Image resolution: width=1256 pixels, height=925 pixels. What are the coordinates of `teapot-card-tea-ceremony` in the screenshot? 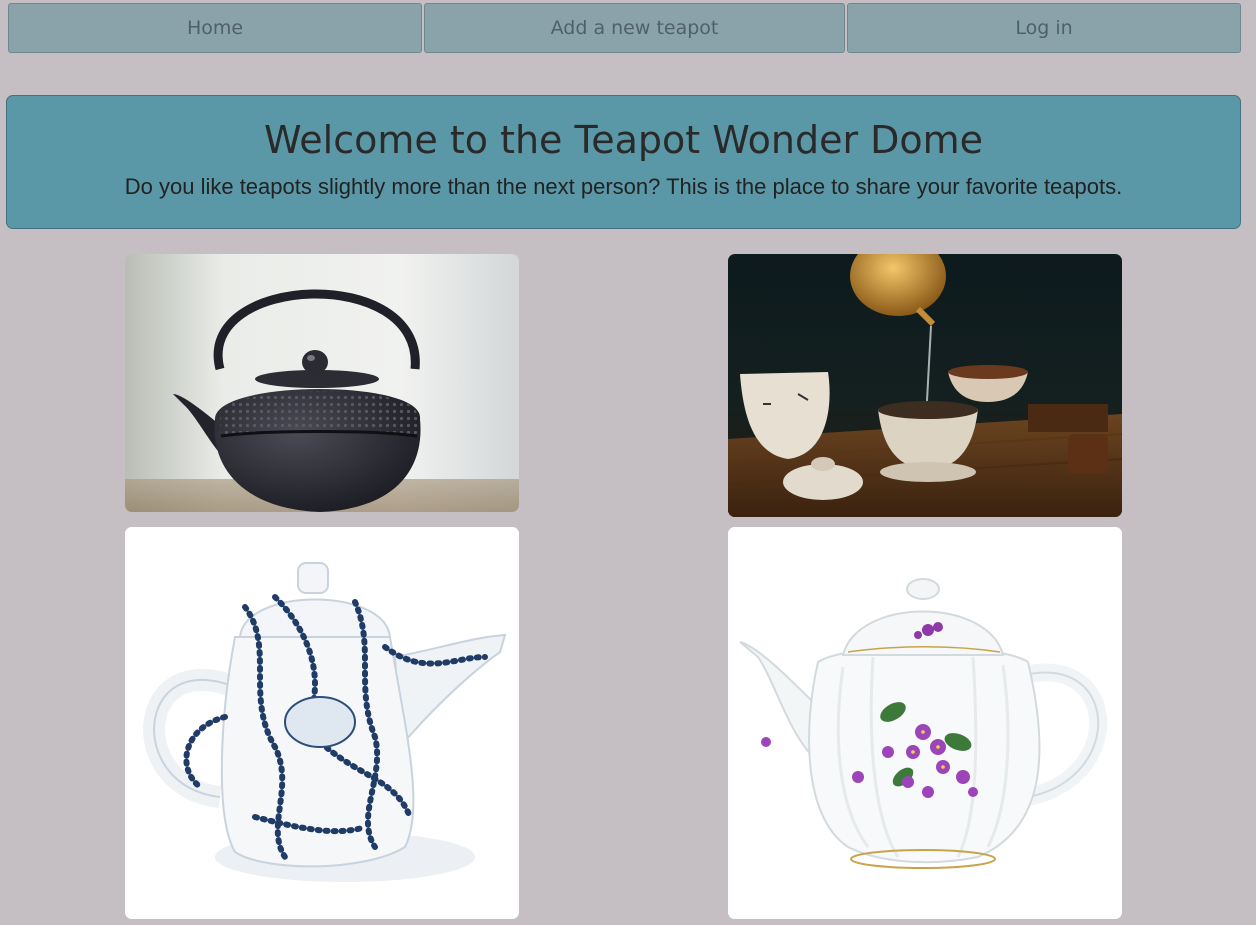 It's located at (925, 385).